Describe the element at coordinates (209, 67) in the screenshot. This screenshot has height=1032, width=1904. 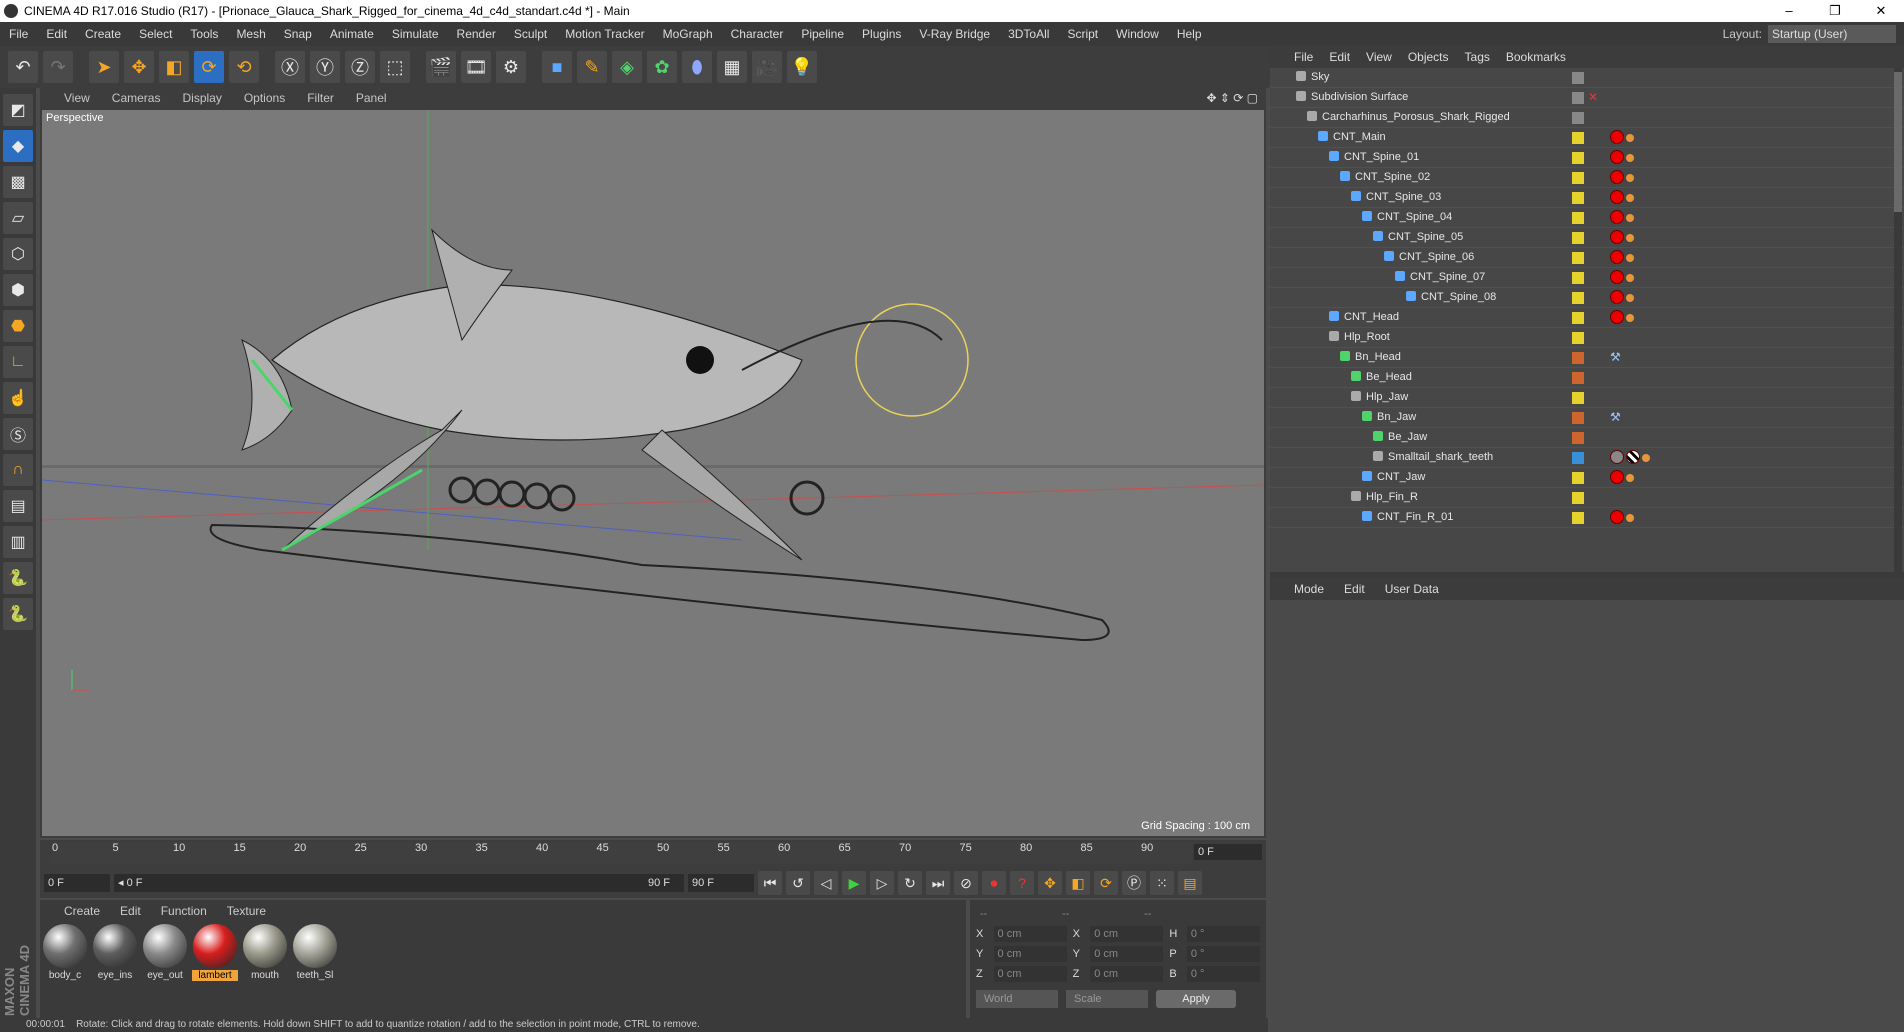
I see `rotate-icon: ⟳` at that location.